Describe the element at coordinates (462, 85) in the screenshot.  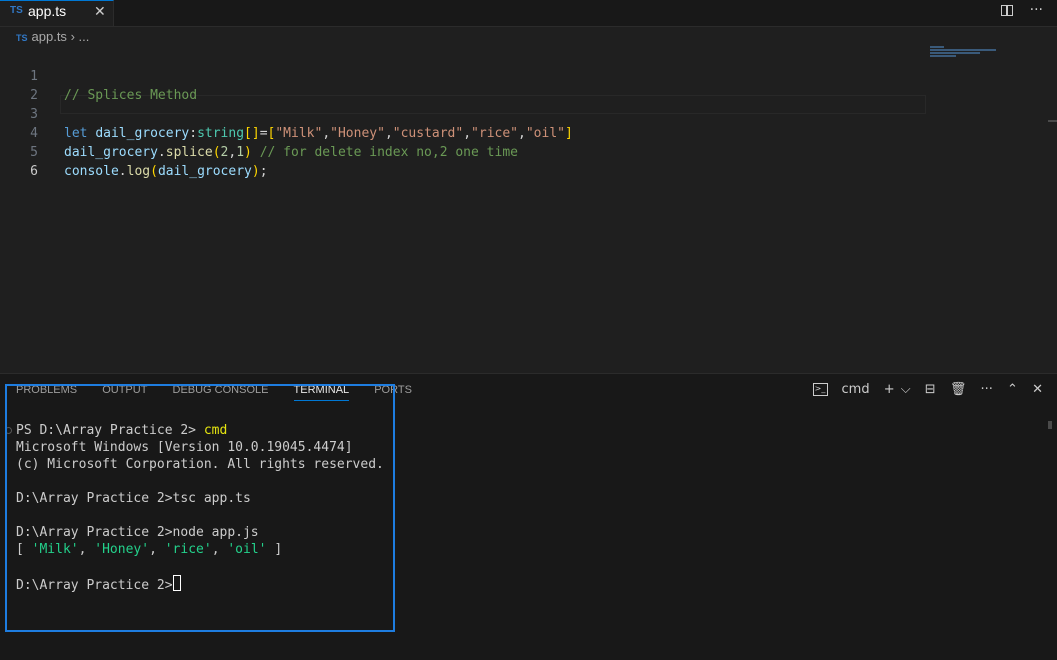
I see `code-line: 2` at that location.